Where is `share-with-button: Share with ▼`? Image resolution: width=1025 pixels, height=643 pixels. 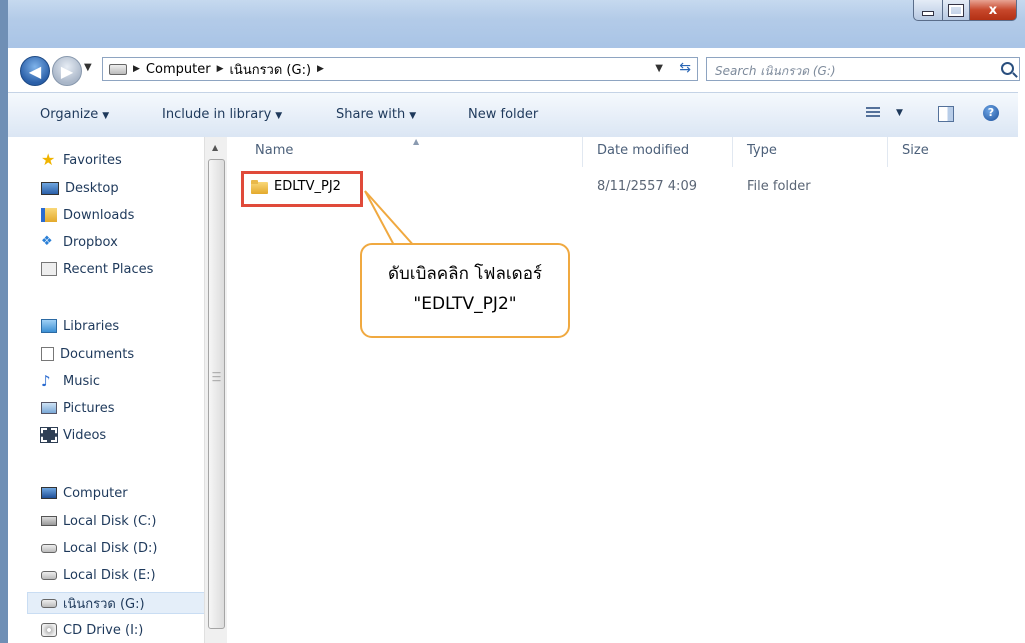
share-with-button: Share with ▼ is located at coordinates (376, 114).